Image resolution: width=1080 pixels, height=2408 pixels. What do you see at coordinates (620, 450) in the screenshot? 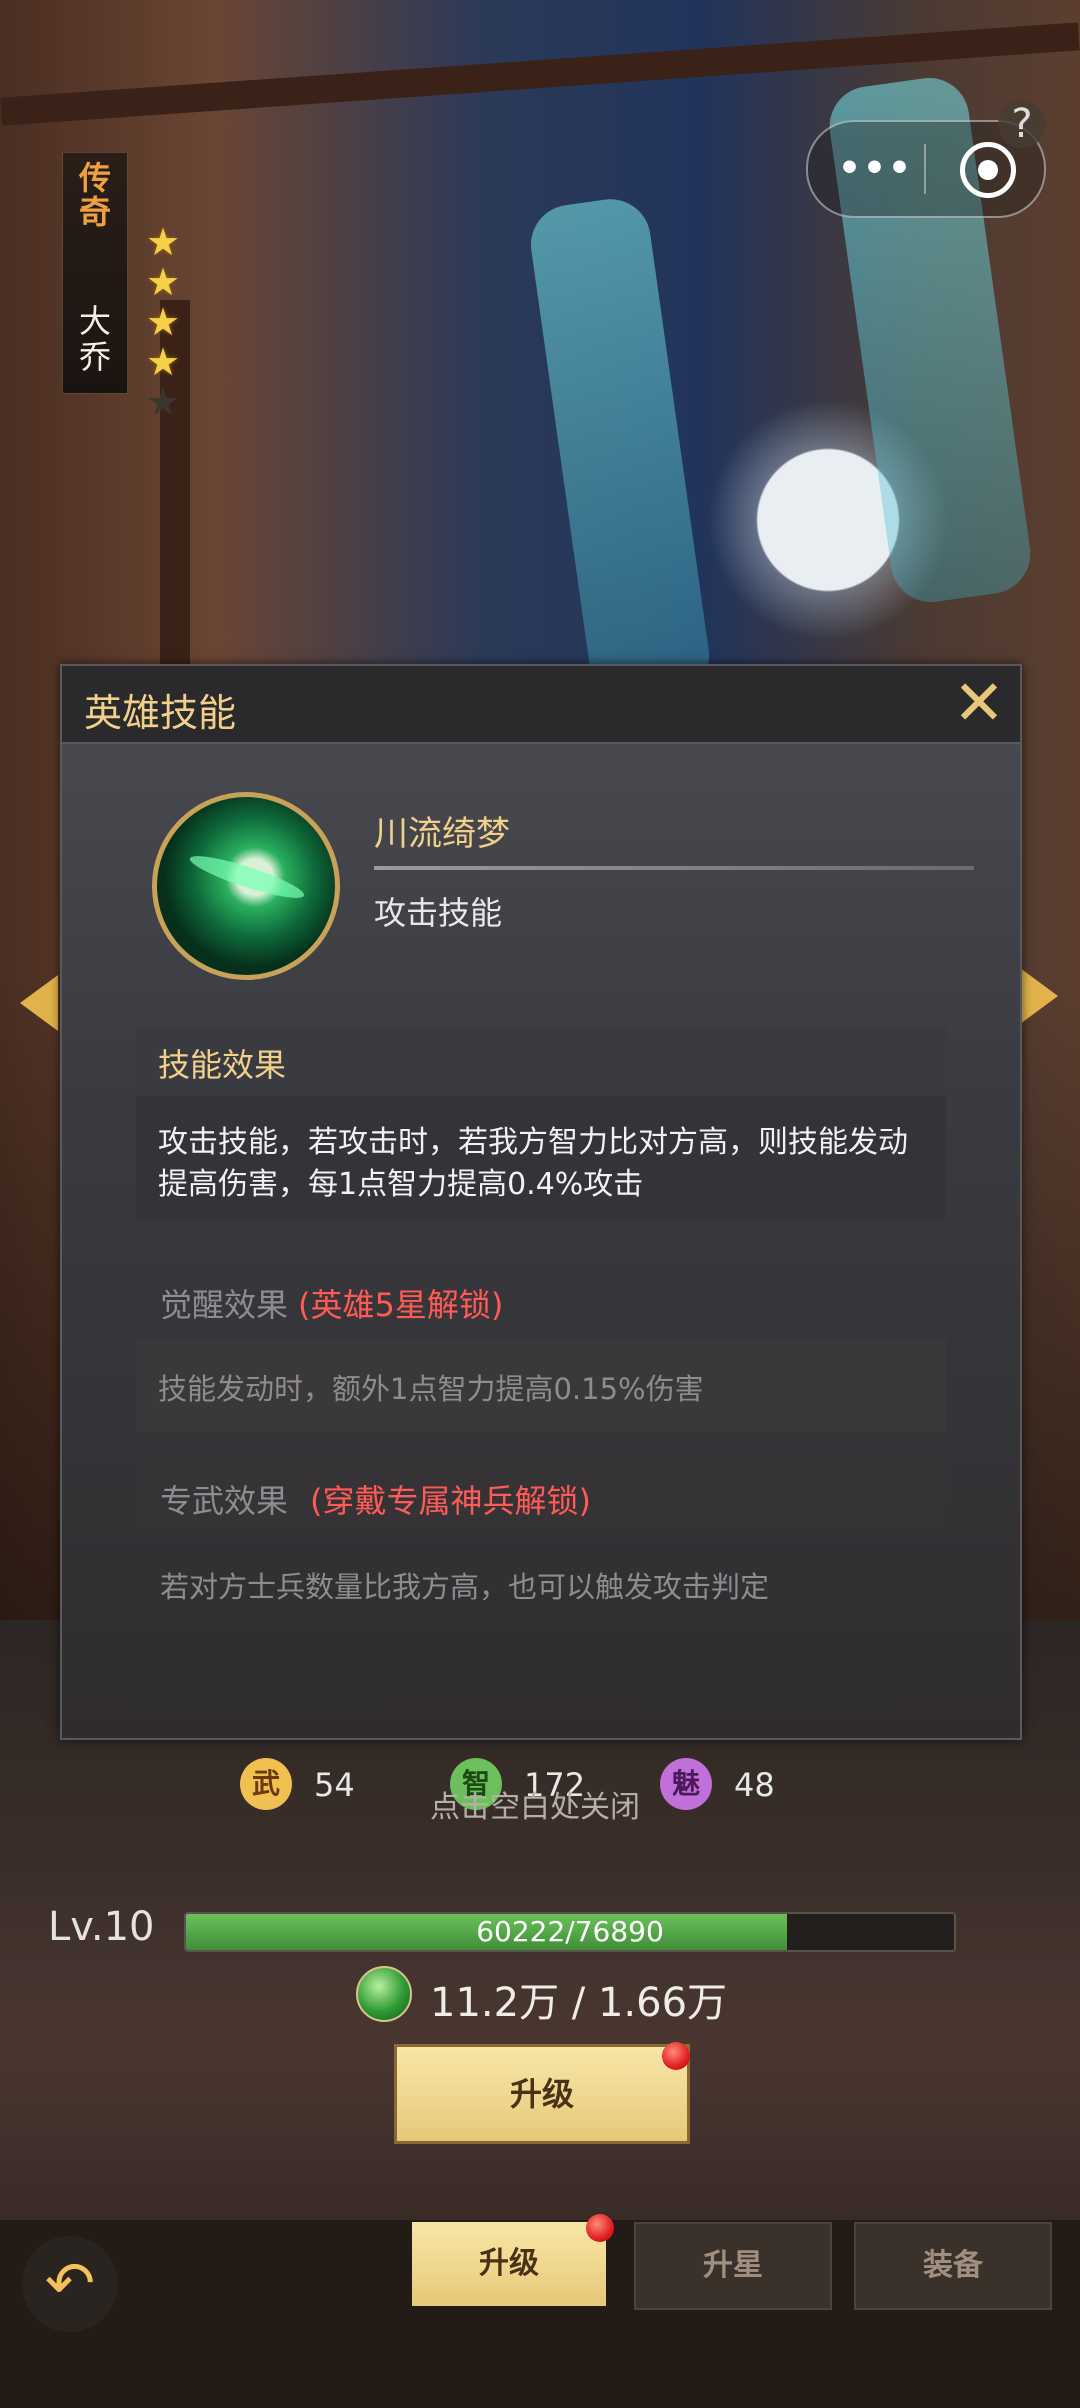
I see `curtain` at bounding box center [620, 450].